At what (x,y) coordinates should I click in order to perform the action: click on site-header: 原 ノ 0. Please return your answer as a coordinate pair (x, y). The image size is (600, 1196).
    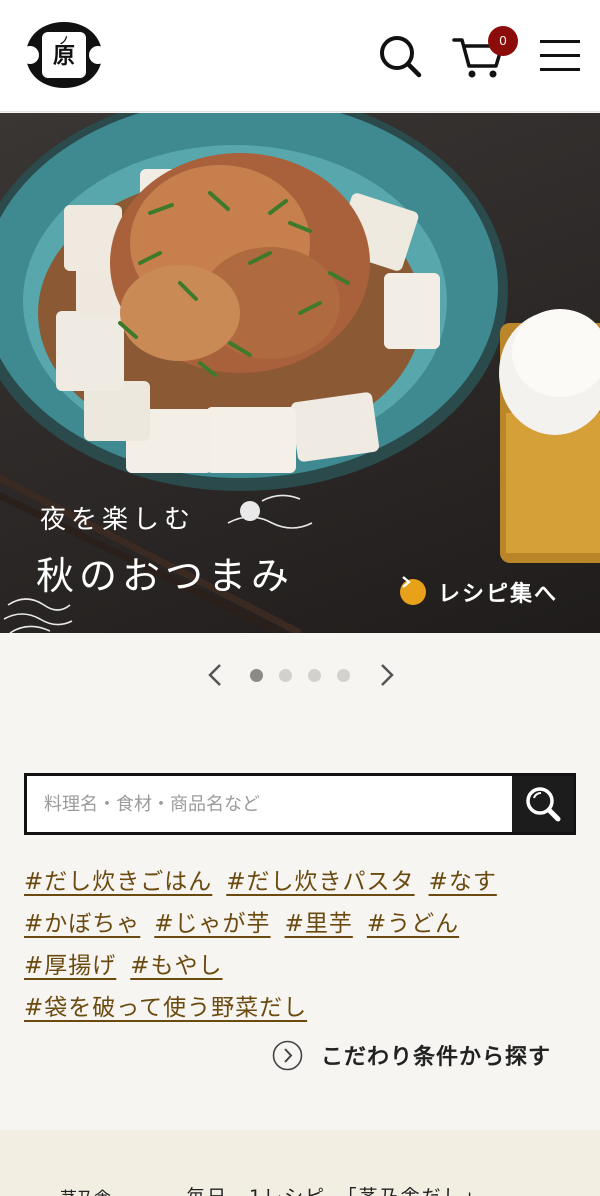
    Looking at the image, I should click on (300, 56).